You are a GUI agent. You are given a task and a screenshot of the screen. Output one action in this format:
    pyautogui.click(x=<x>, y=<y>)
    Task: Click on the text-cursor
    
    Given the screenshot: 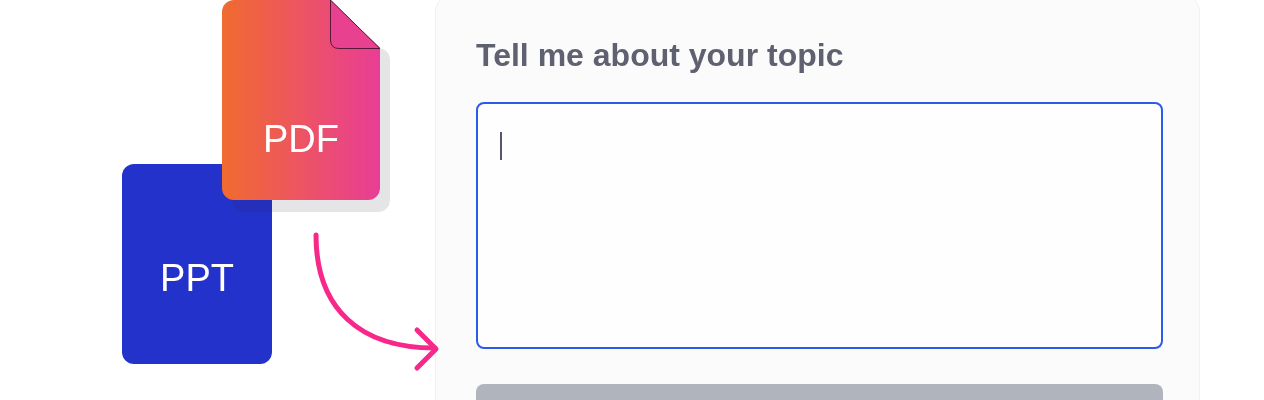 What is the action you would take?
    pyautogui.click(x=501, y=146)
    